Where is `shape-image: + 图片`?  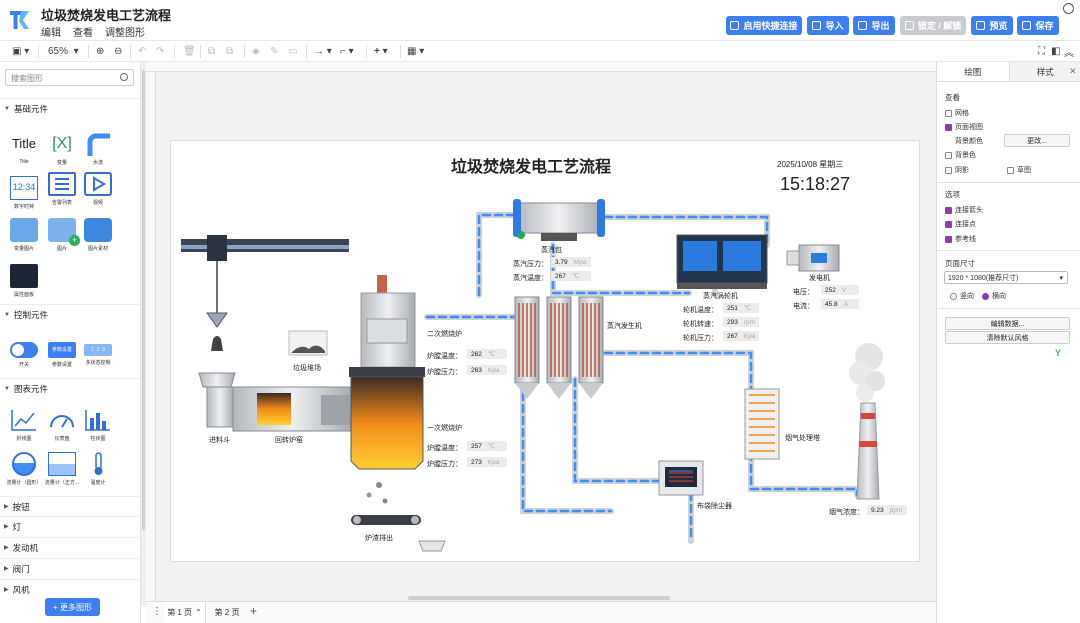 shape-image: + 图片 is located at coordinates (62, 235).